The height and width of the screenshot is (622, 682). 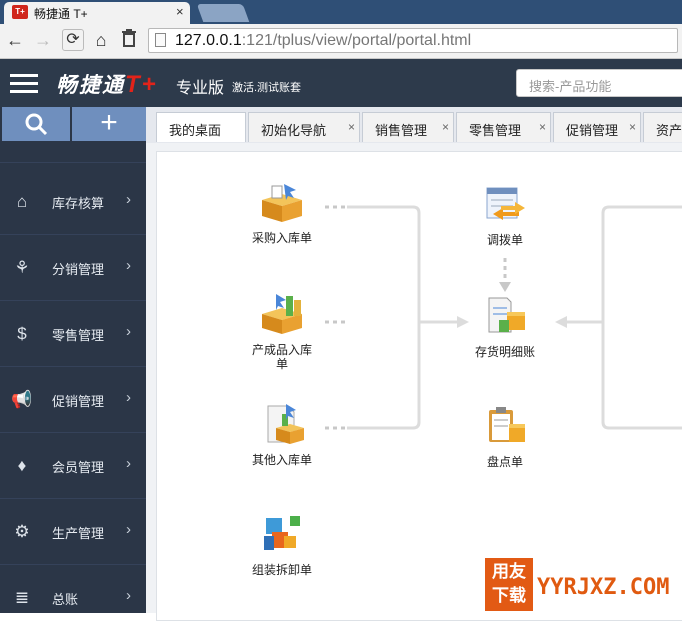 I want to click on account-label: 激活.测试账套, so click(x=266, y=87).